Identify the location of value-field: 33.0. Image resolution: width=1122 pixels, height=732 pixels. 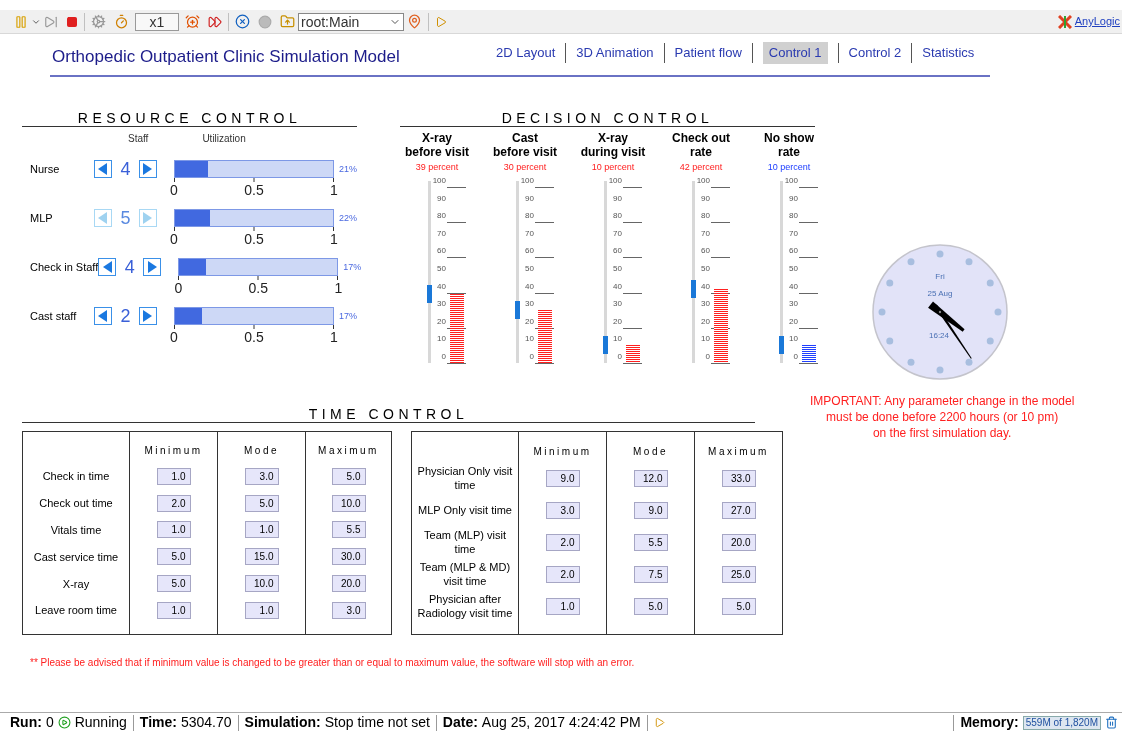
(738, 478).